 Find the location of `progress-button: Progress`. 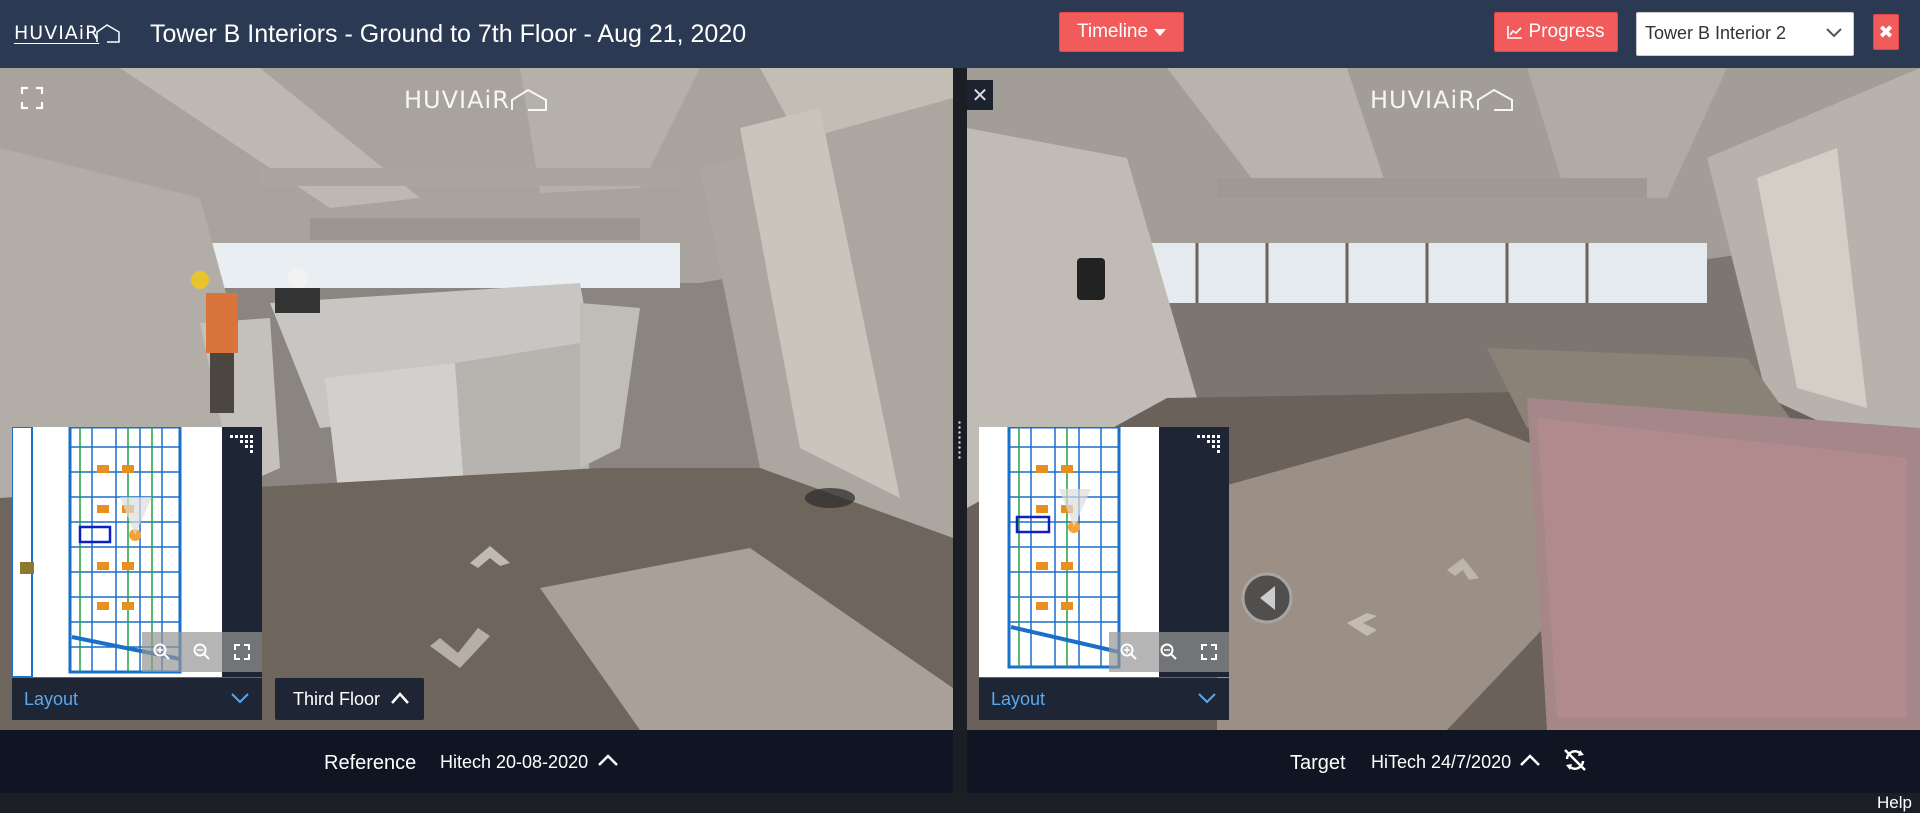

progress-button: Progress is located at coordinates (1556, 32).